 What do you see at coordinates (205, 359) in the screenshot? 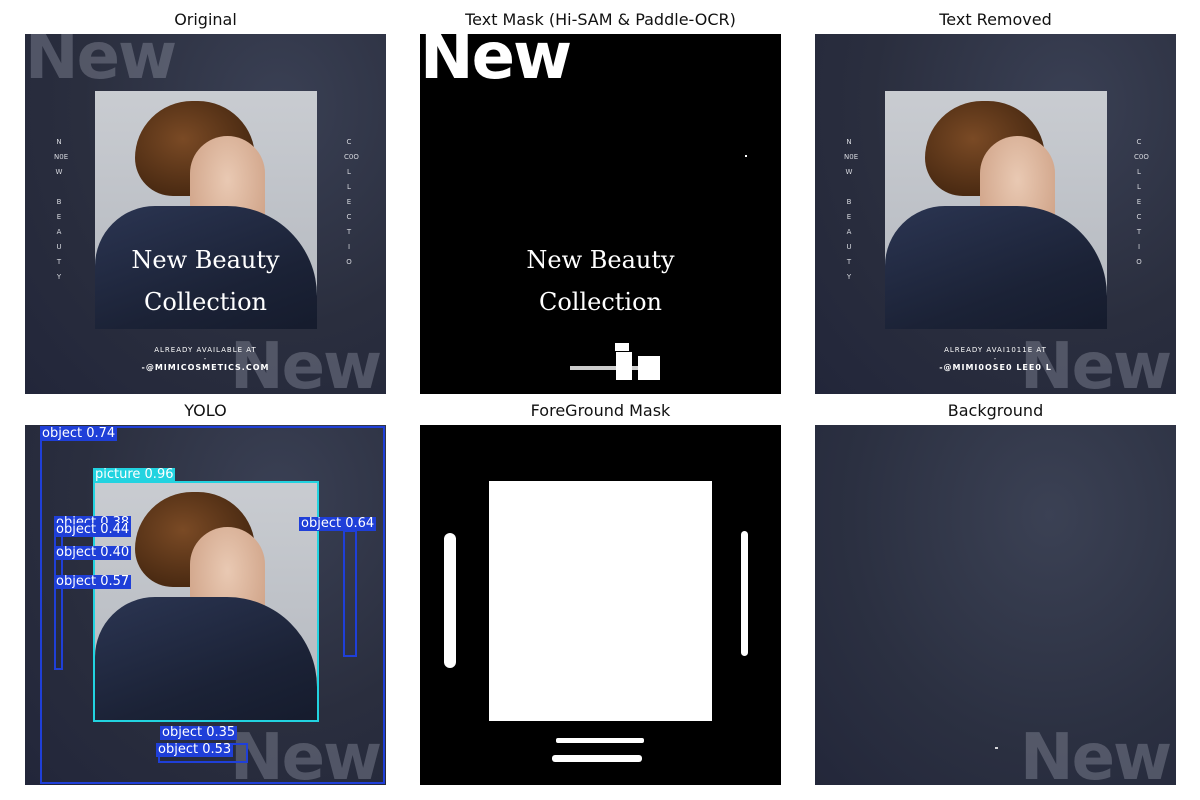
I see `dash-text: -` at bounding box center [205, 359].